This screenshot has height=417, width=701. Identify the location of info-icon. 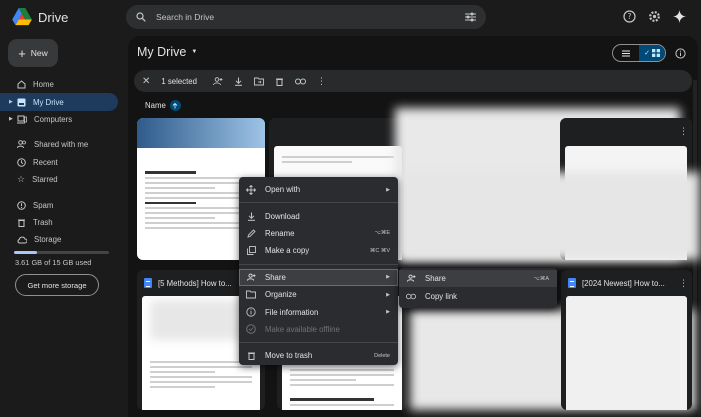
(680, 55).